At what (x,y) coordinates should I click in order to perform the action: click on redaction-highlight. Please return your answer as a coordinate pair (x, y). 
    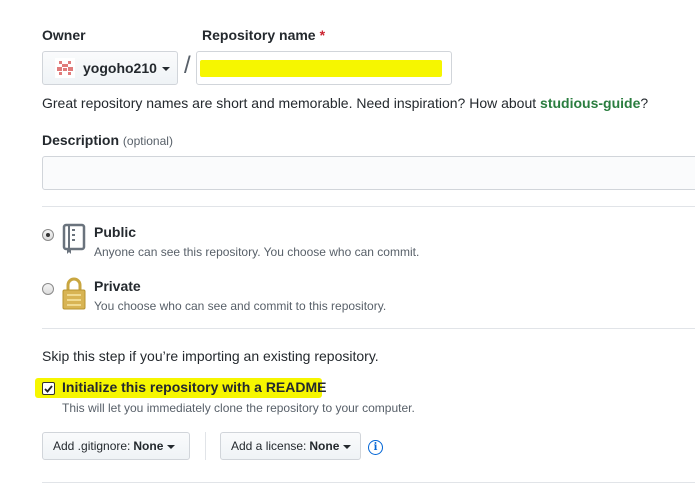
    Looking at the image, I should click on (321, 68).